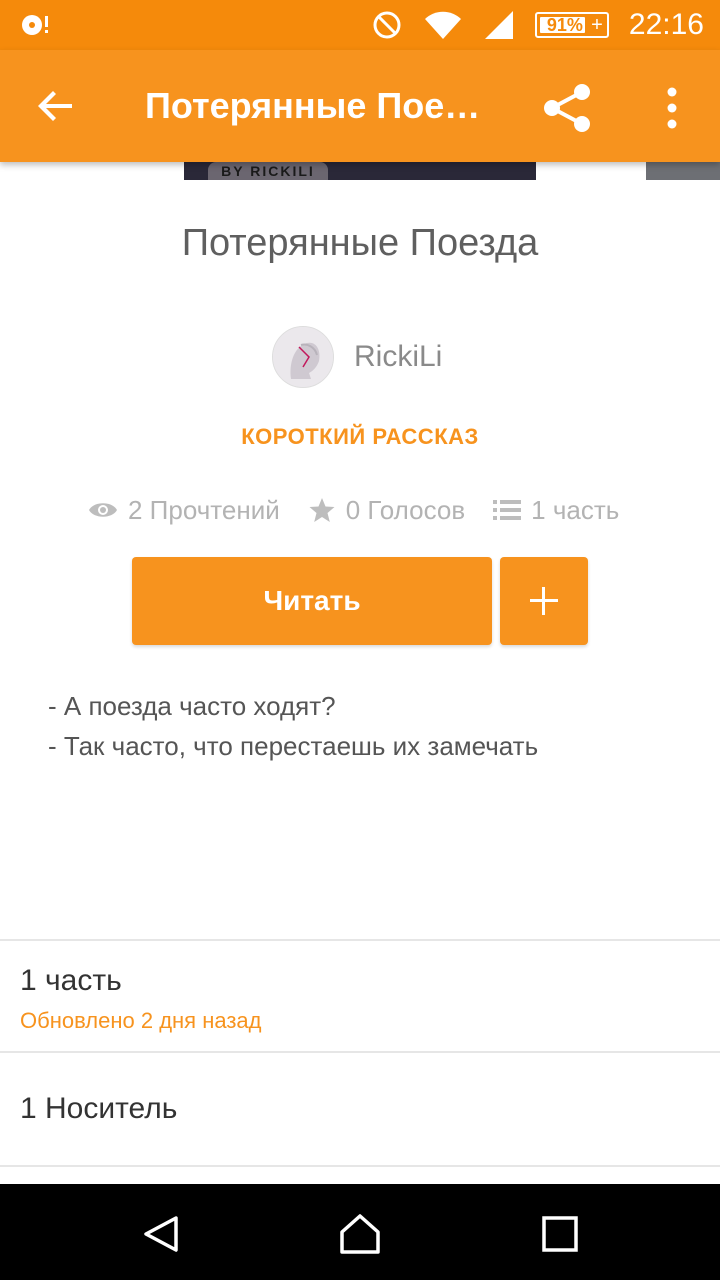 The height and width of the screenshot is (1280, 720). I want to click on plus-icon, so click(544, 601).